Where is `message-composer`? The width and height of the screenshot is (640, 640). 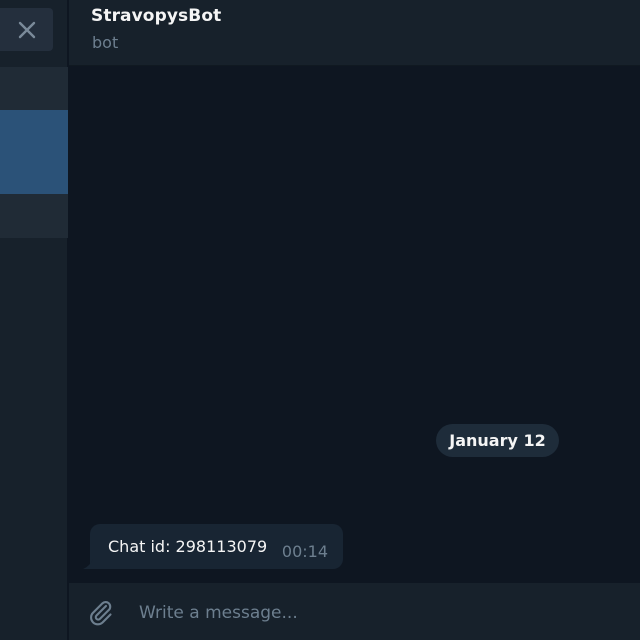 message-composer is located at coordinates (354, 611).